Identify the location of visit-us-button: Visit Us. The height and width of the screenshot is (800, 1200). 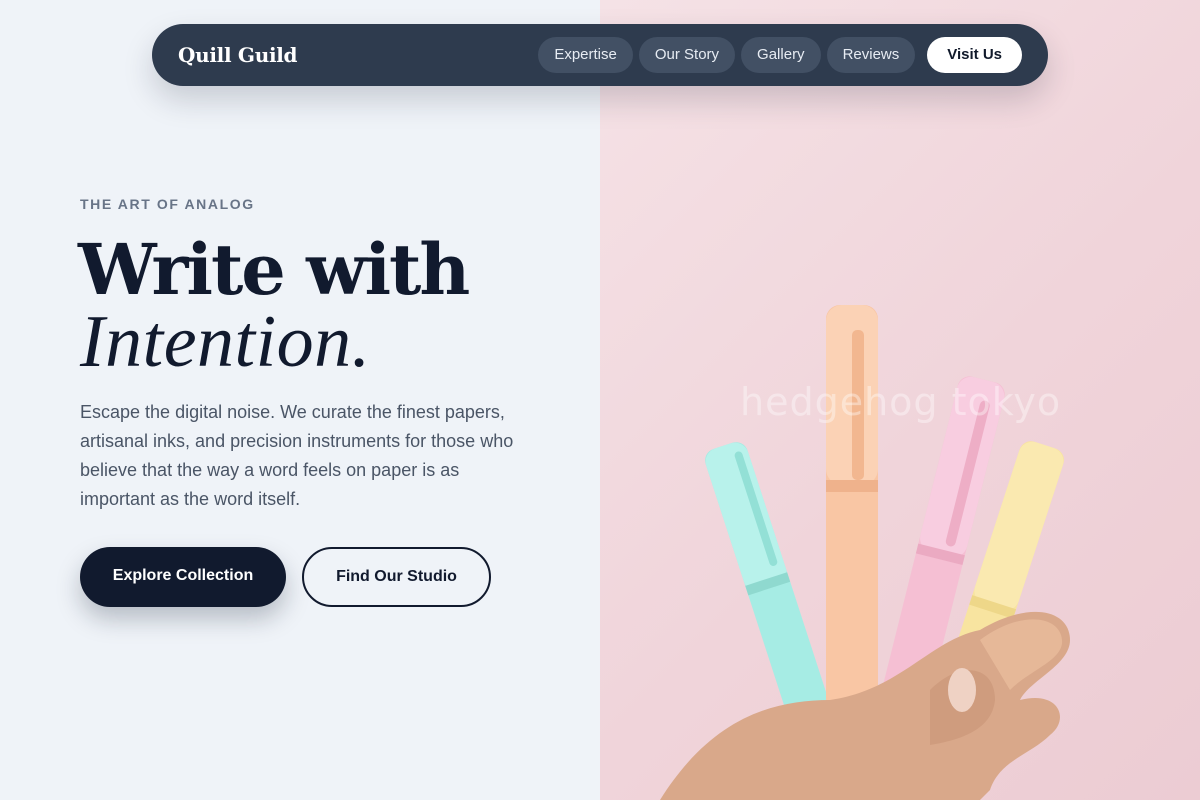
(974, 55).